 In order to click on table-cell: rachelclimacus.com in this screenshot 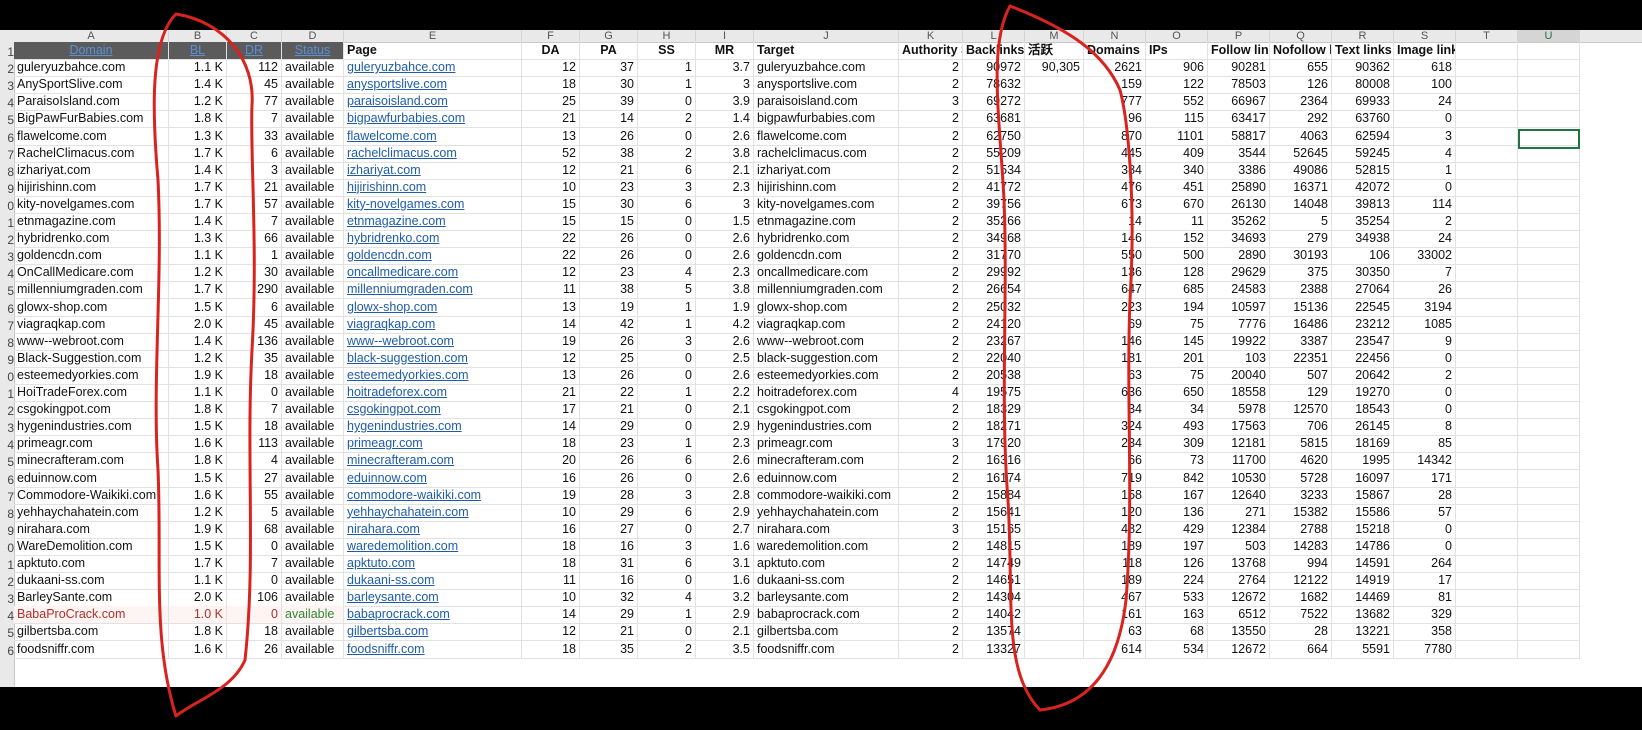, I will do `click(433, 153)`.